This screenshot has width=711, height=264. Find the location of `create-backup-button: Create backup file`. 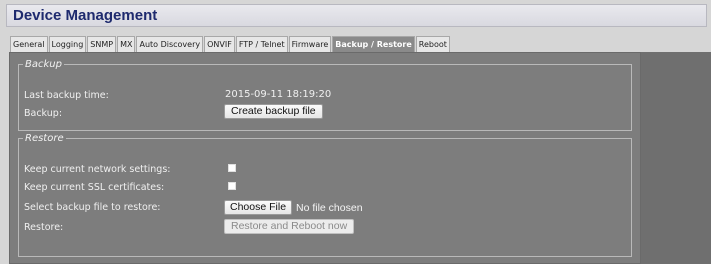

create-backup-button: Create backup file is located at coordinates (273, 111).